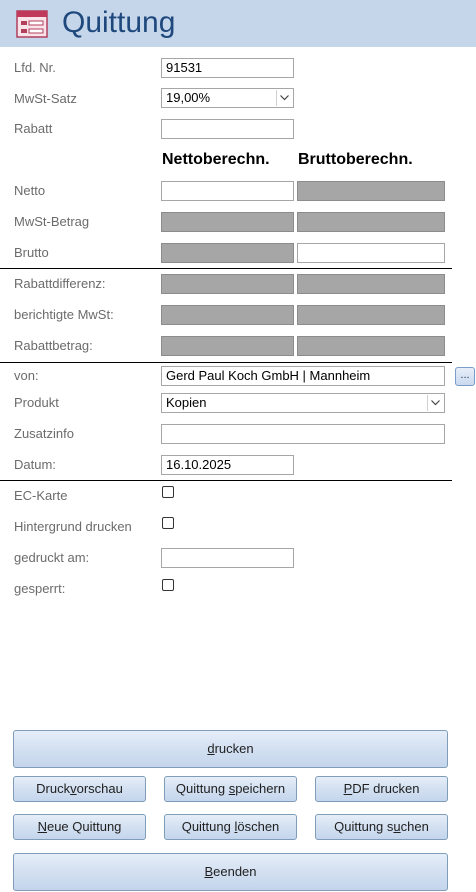  What do you see at coordinates (45, 98) in the screenshot?
I see `mwst-satz-label: MwSt-Satz` at bounding box center [45, 98].